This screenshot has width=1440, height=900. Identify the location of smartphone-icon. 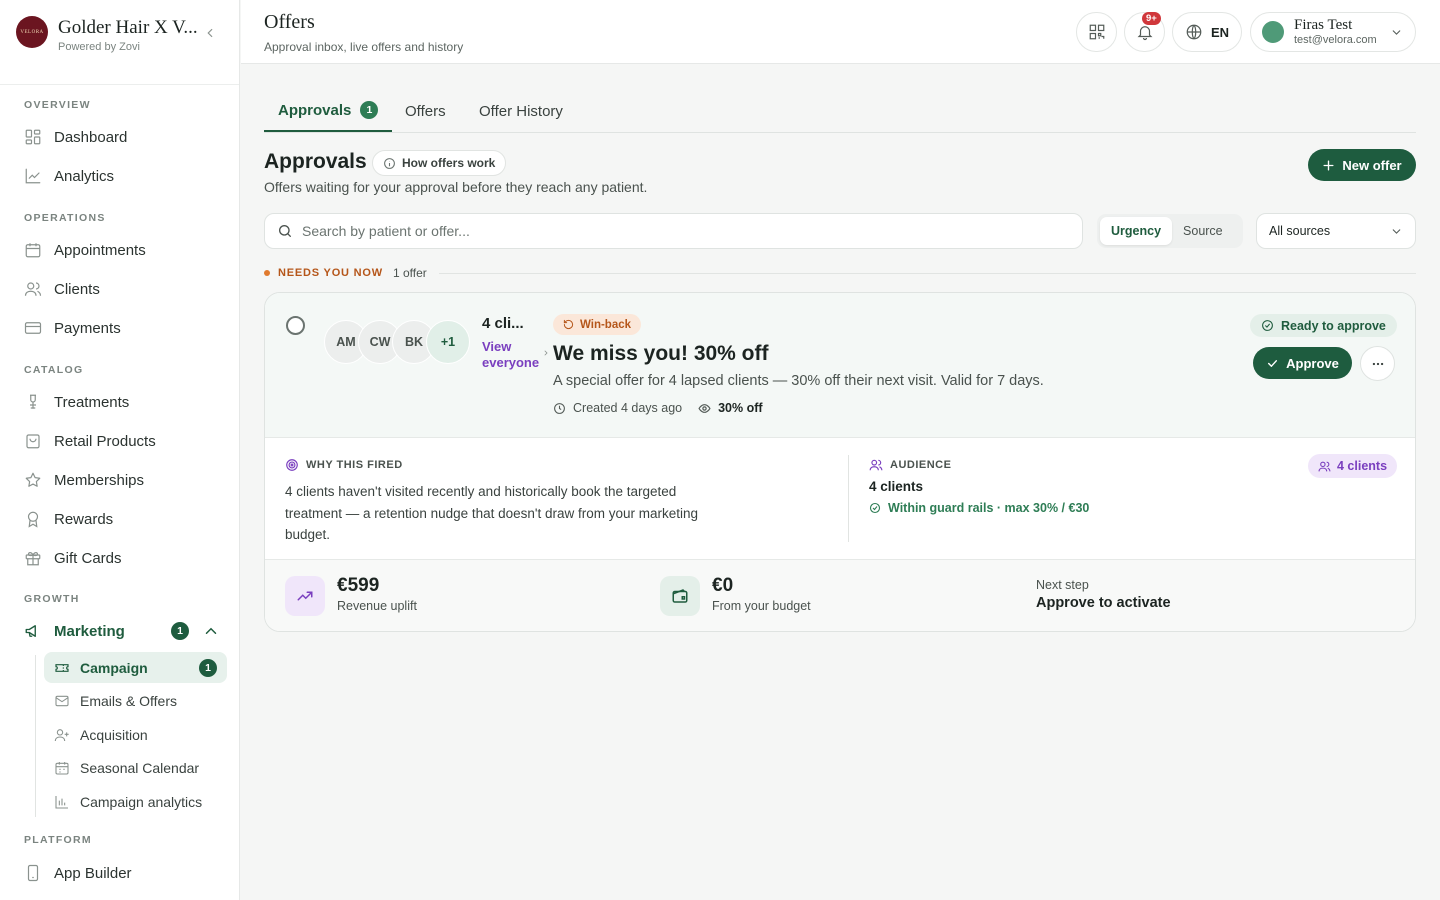
(33, 873).